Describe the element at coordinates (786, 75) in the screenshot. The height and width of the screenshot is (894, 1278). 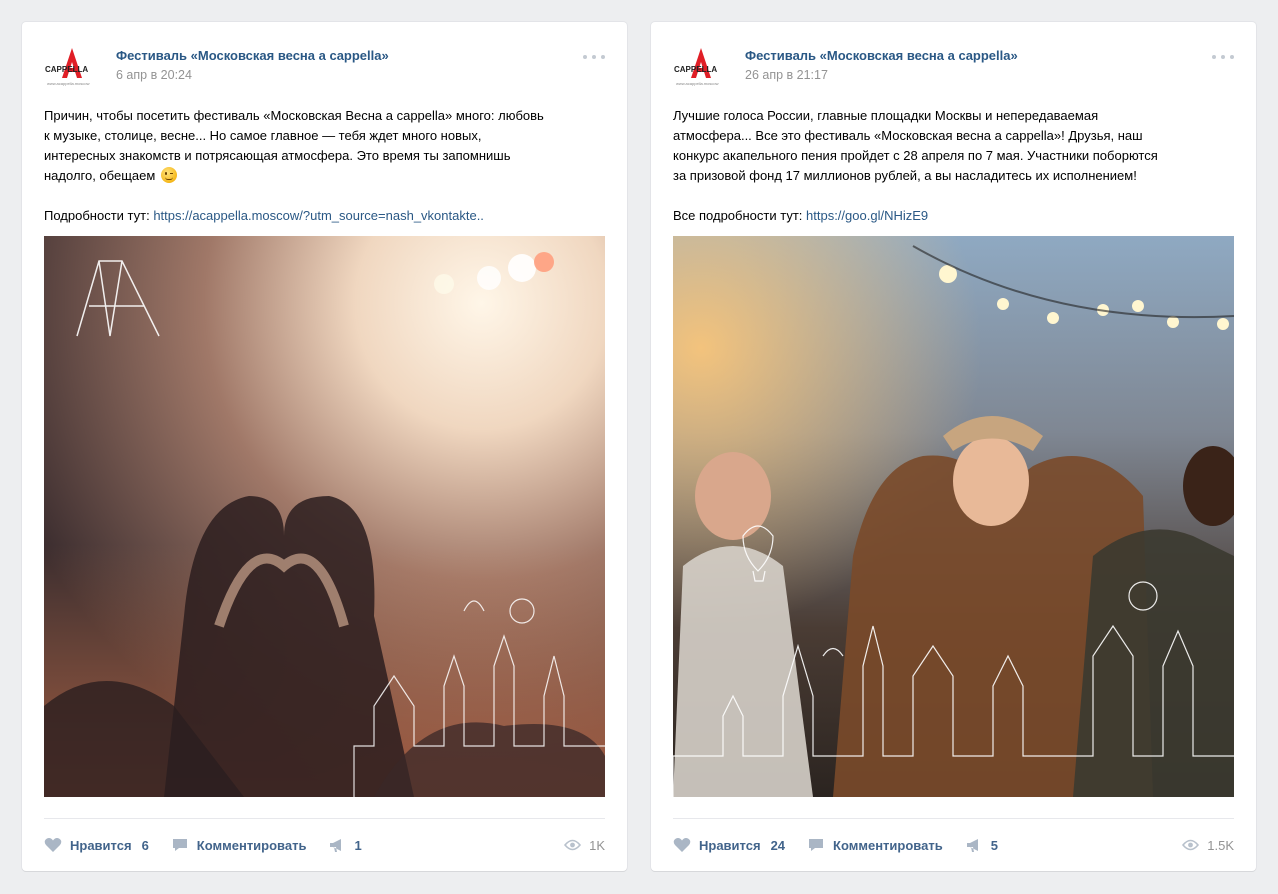
I see `post-date: 26 апр в 21:17` at that location.